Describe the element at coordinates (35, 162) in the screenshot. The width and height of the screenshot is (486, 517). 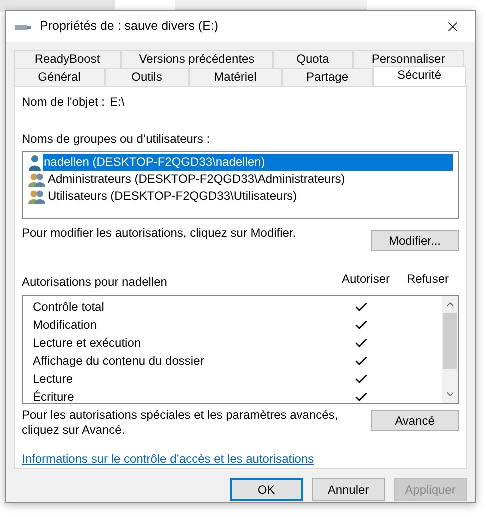
I see `user-icon` at that location.